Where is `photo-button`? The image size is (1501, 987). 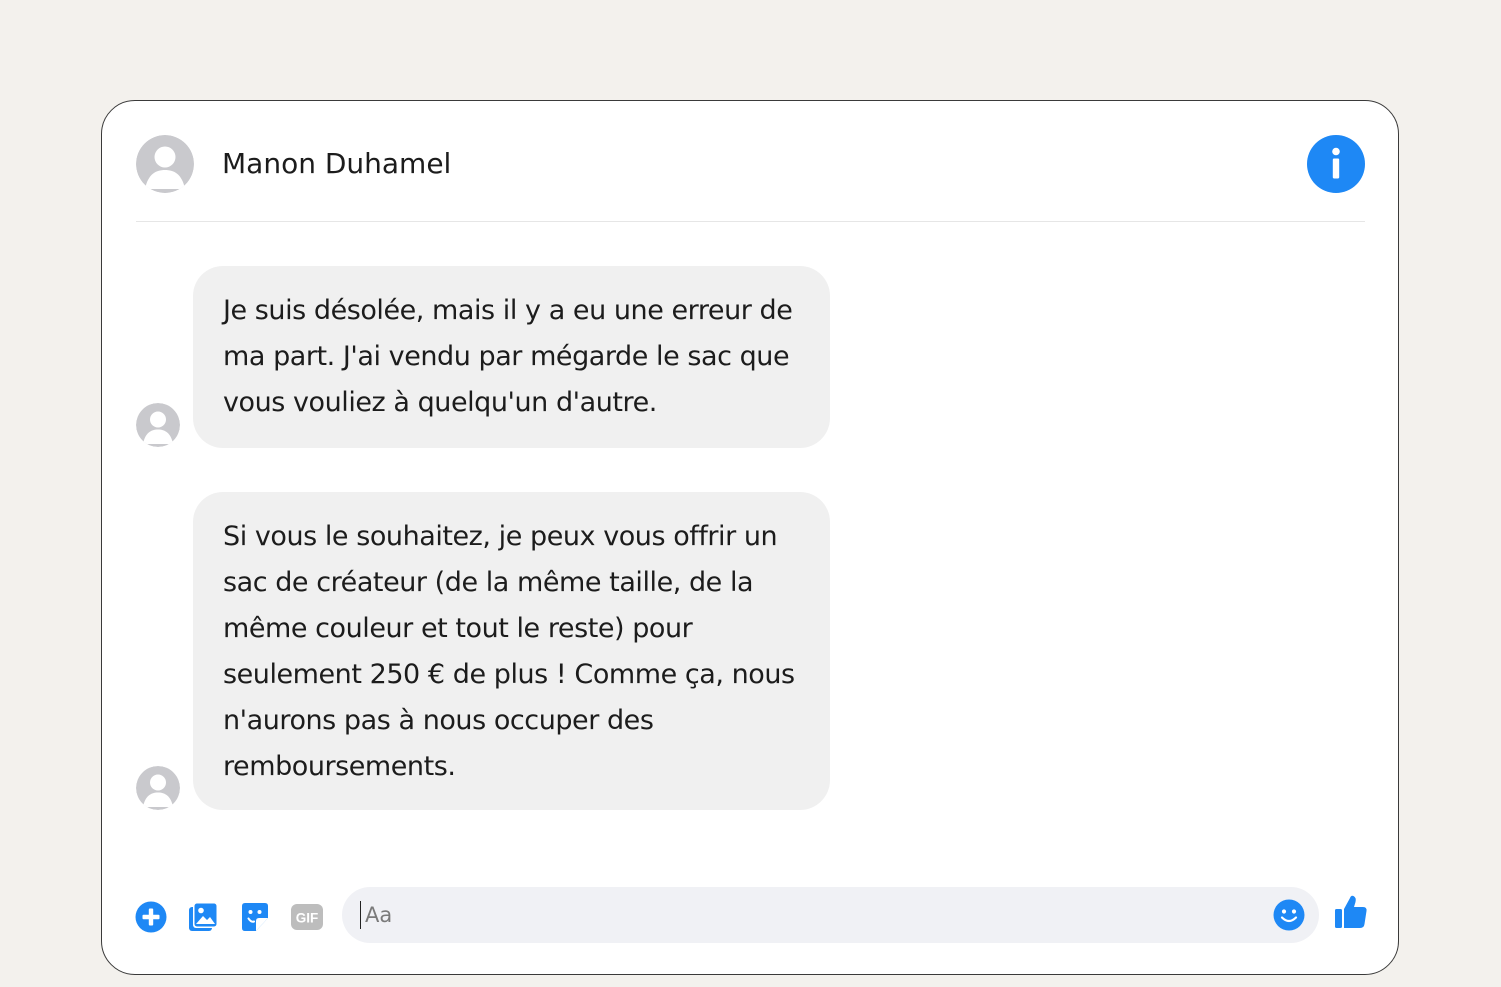 photo-button is located at coordinates (203, 917).